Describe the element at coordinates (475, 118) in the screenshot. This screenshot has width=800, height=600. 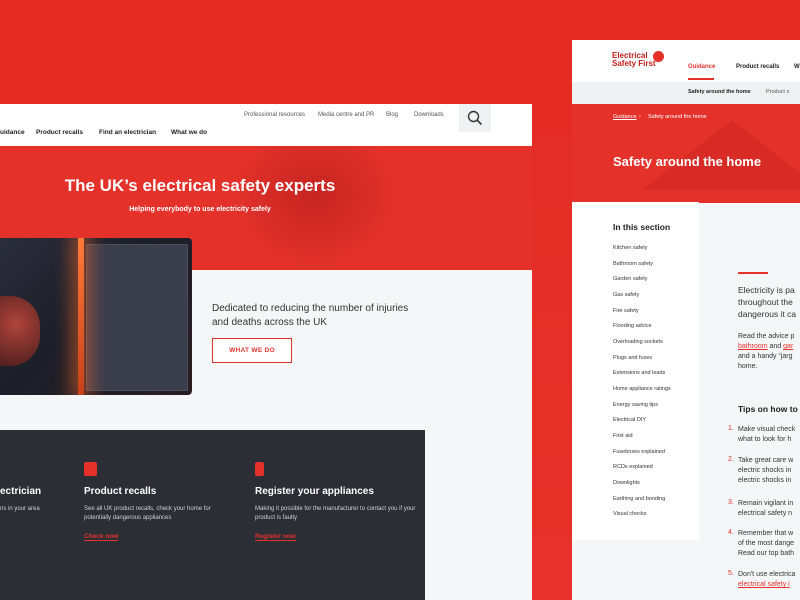
I see `search-button` at that location.